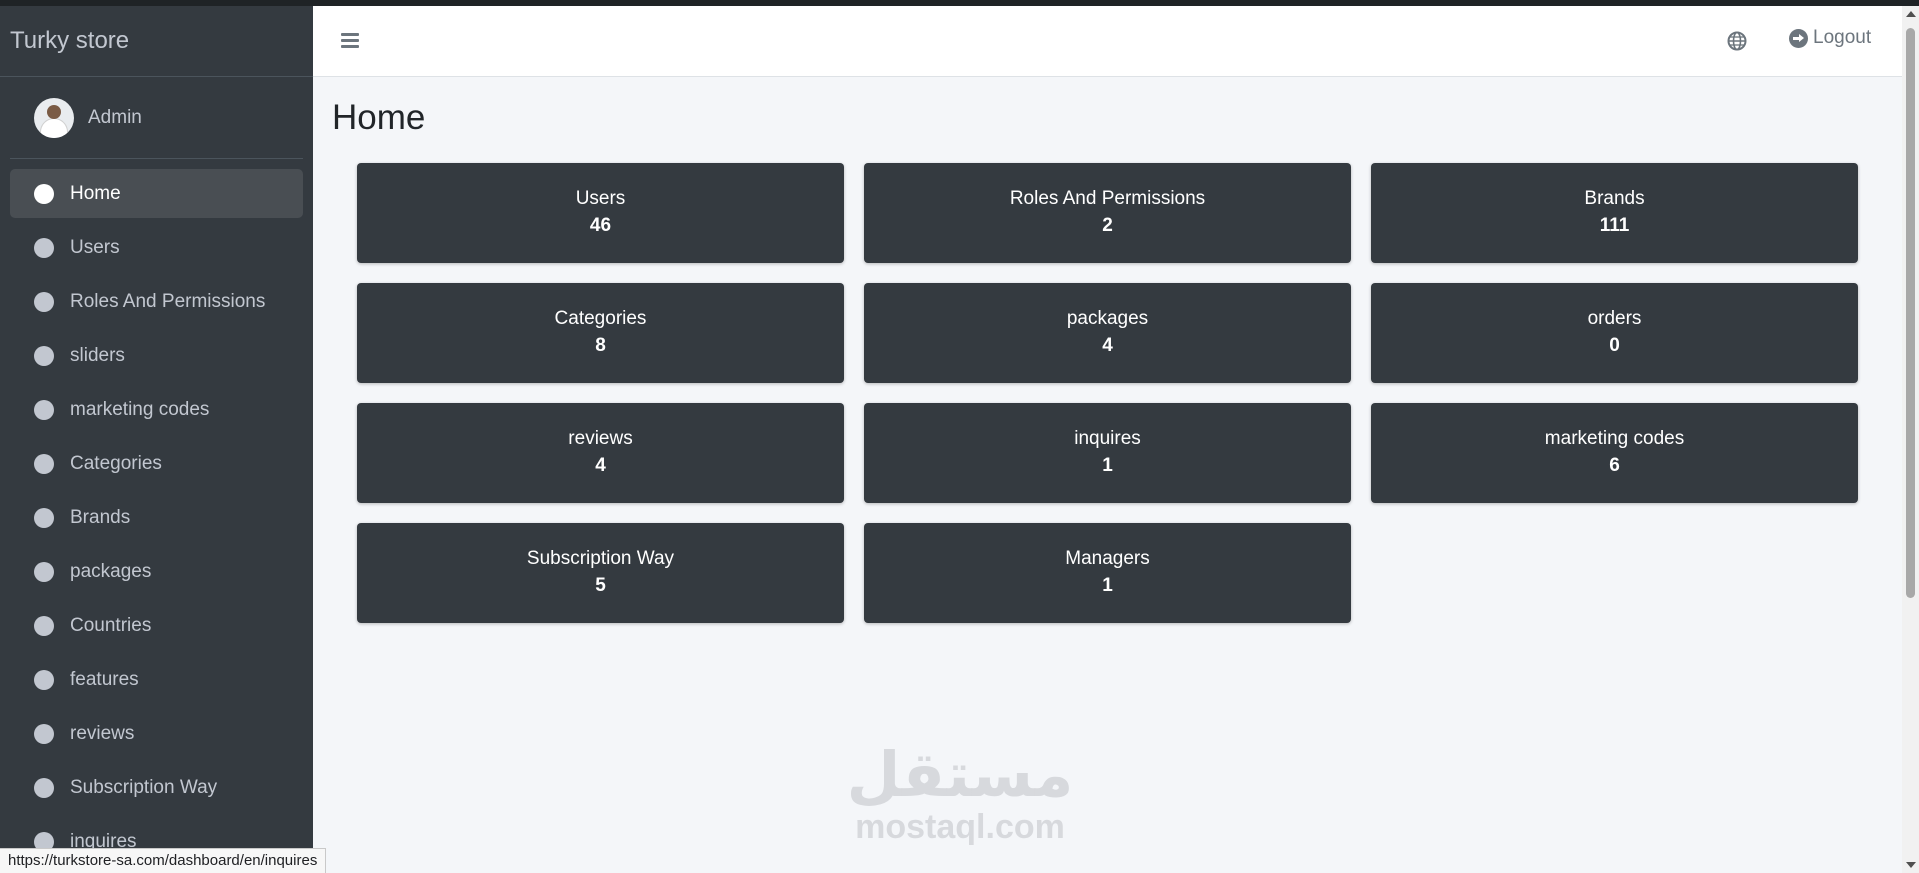 The height and width of the screenshot is (873, 1919). I want to click on stat-card-value: 46, so click(600, 225).